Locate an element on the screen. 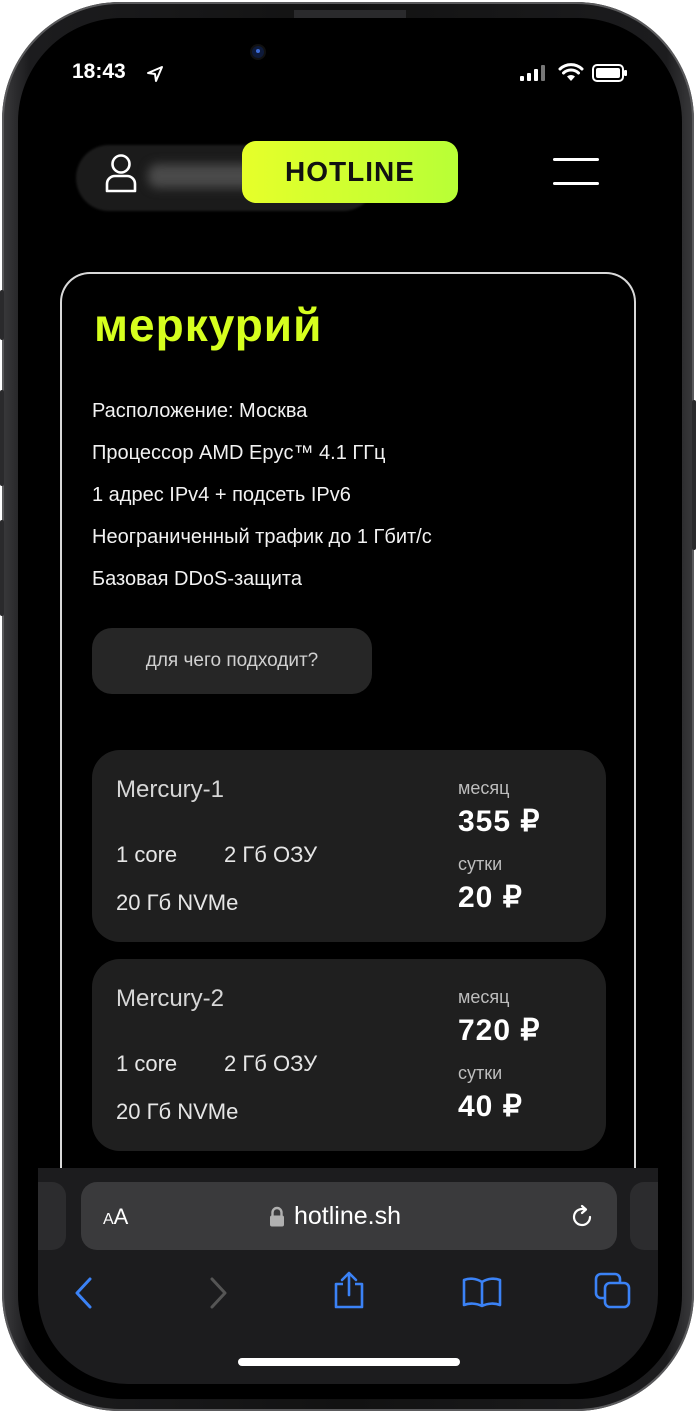  share-icon is located at coordinates (349, 1290).